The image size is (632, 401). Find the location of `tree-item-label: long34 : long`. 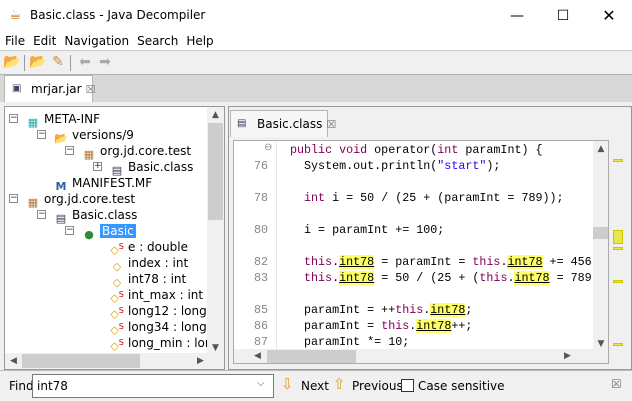

tree-item-label: long34 : long is located at coordinates (167, 327).